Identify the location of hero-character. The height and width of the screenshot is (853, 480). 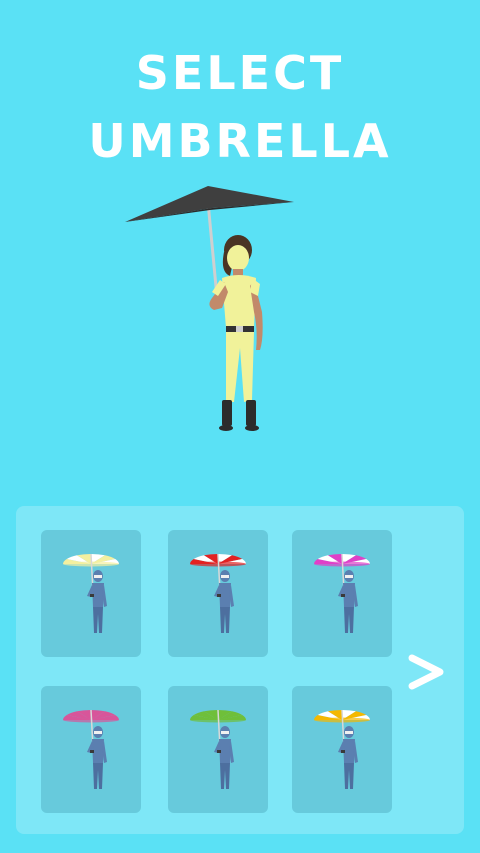
(209, 308).